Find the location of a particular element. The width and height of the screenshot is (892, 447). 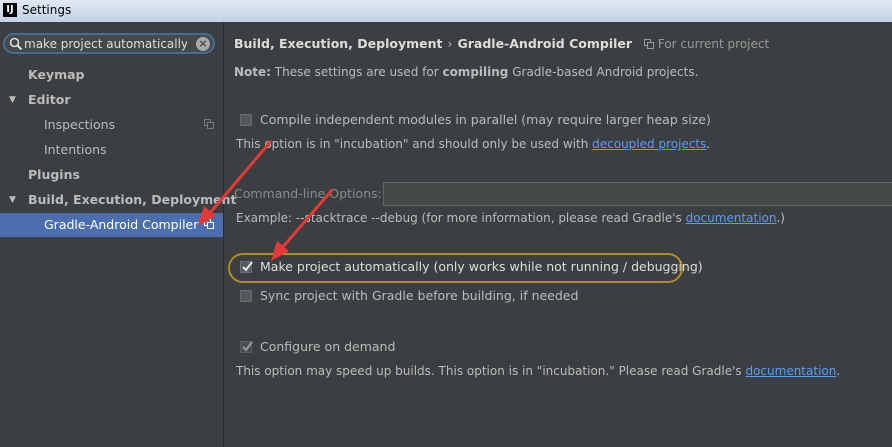

tree-item-editor: ▼ Editor is located at coordinates (111, 100).